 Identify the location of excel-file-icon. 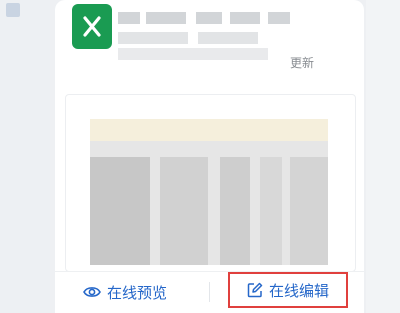
(92, 26).